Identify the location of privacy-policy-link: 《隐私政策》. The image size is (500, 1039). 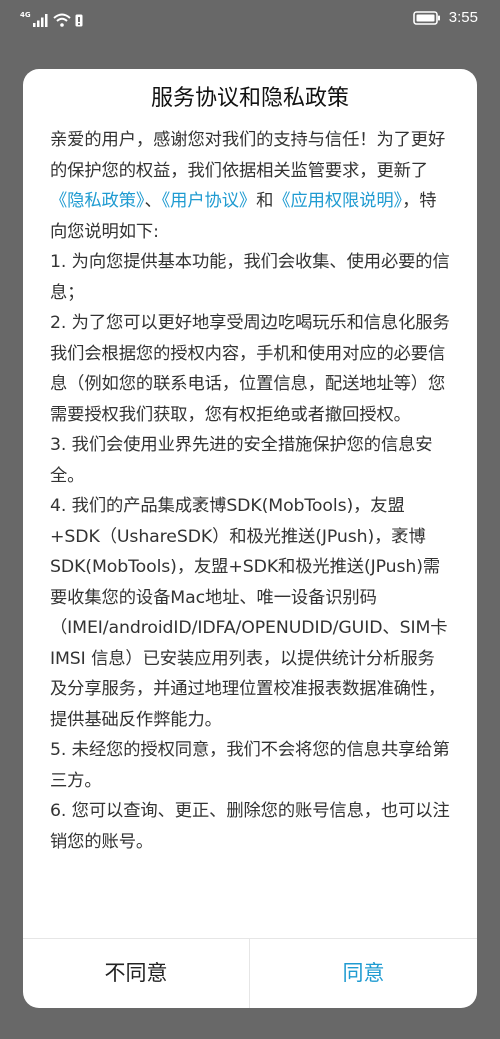
(97, 201).